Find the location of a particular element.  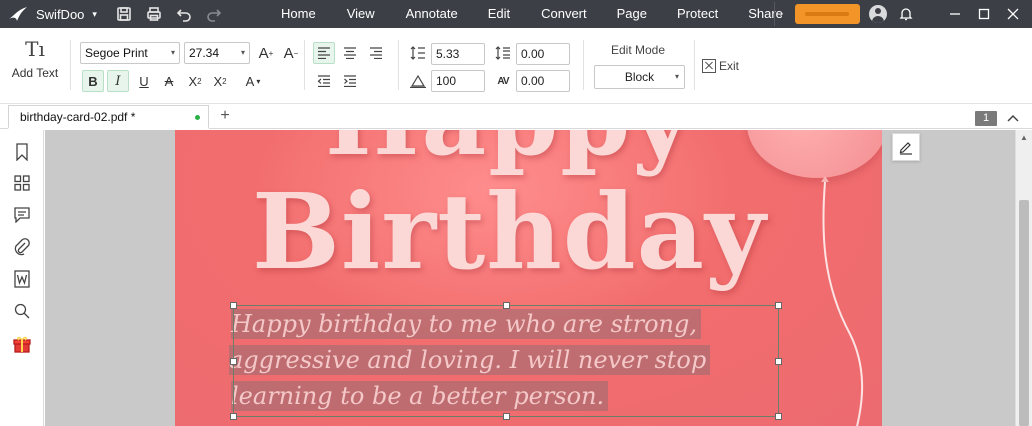

add-text-icon: Tı is located at coordinates (35, 49).